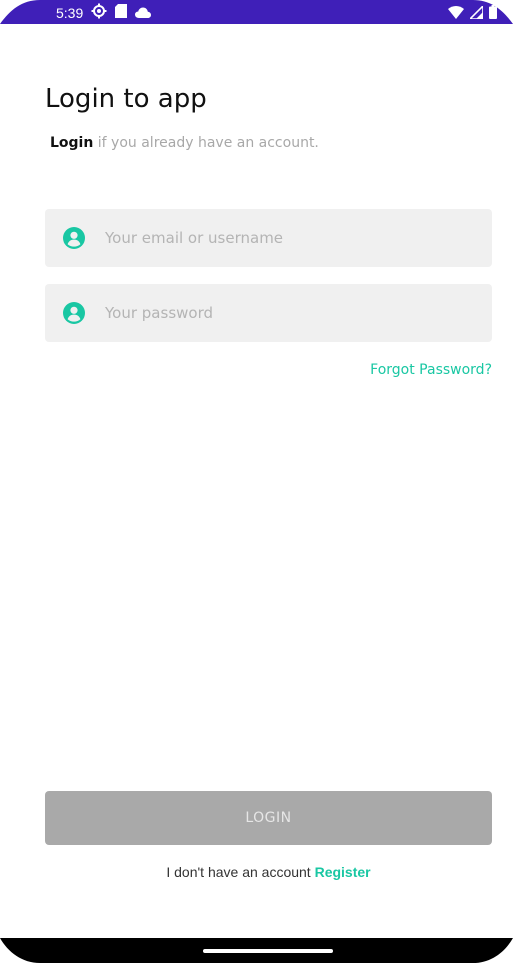 This screenshot has width=513, height=963. What do you see at coordinates (20, 12) in the screenshot?
I see `top-left-corner` at bounding box center [20, 12].